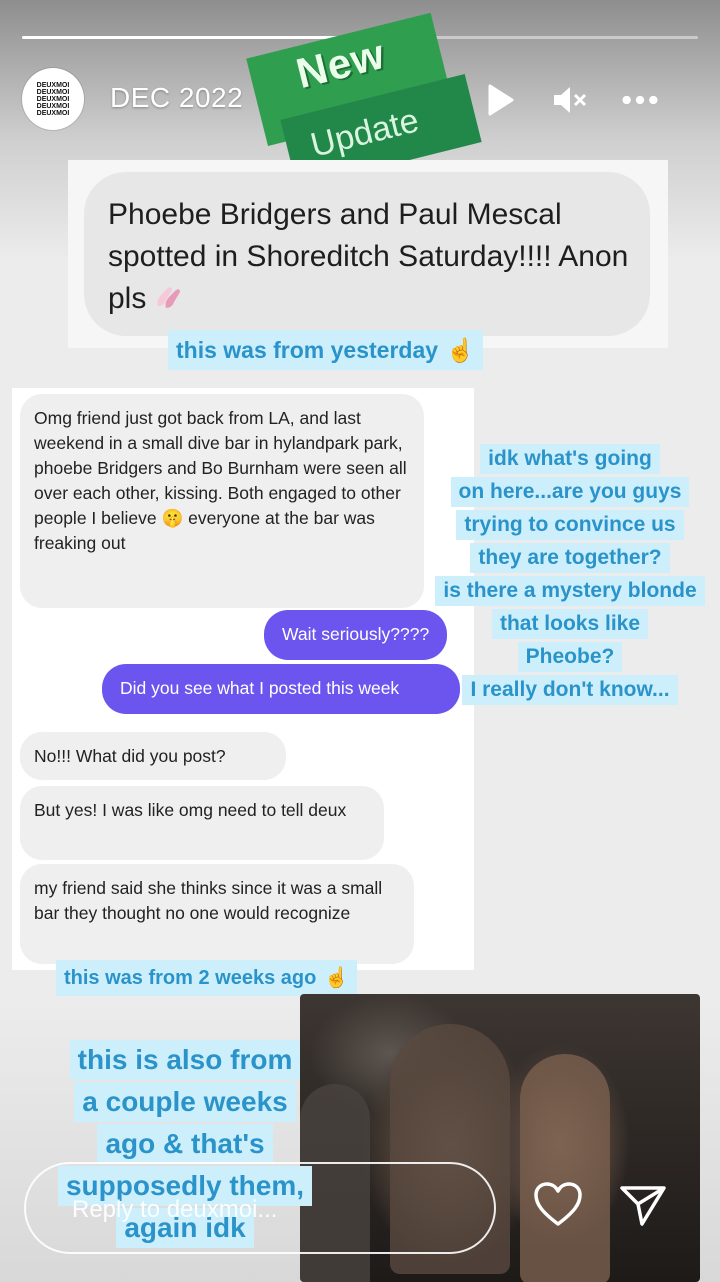  Describe the element at coordinates (500, 100) in the screenshot. I see `play-icon` at that location.